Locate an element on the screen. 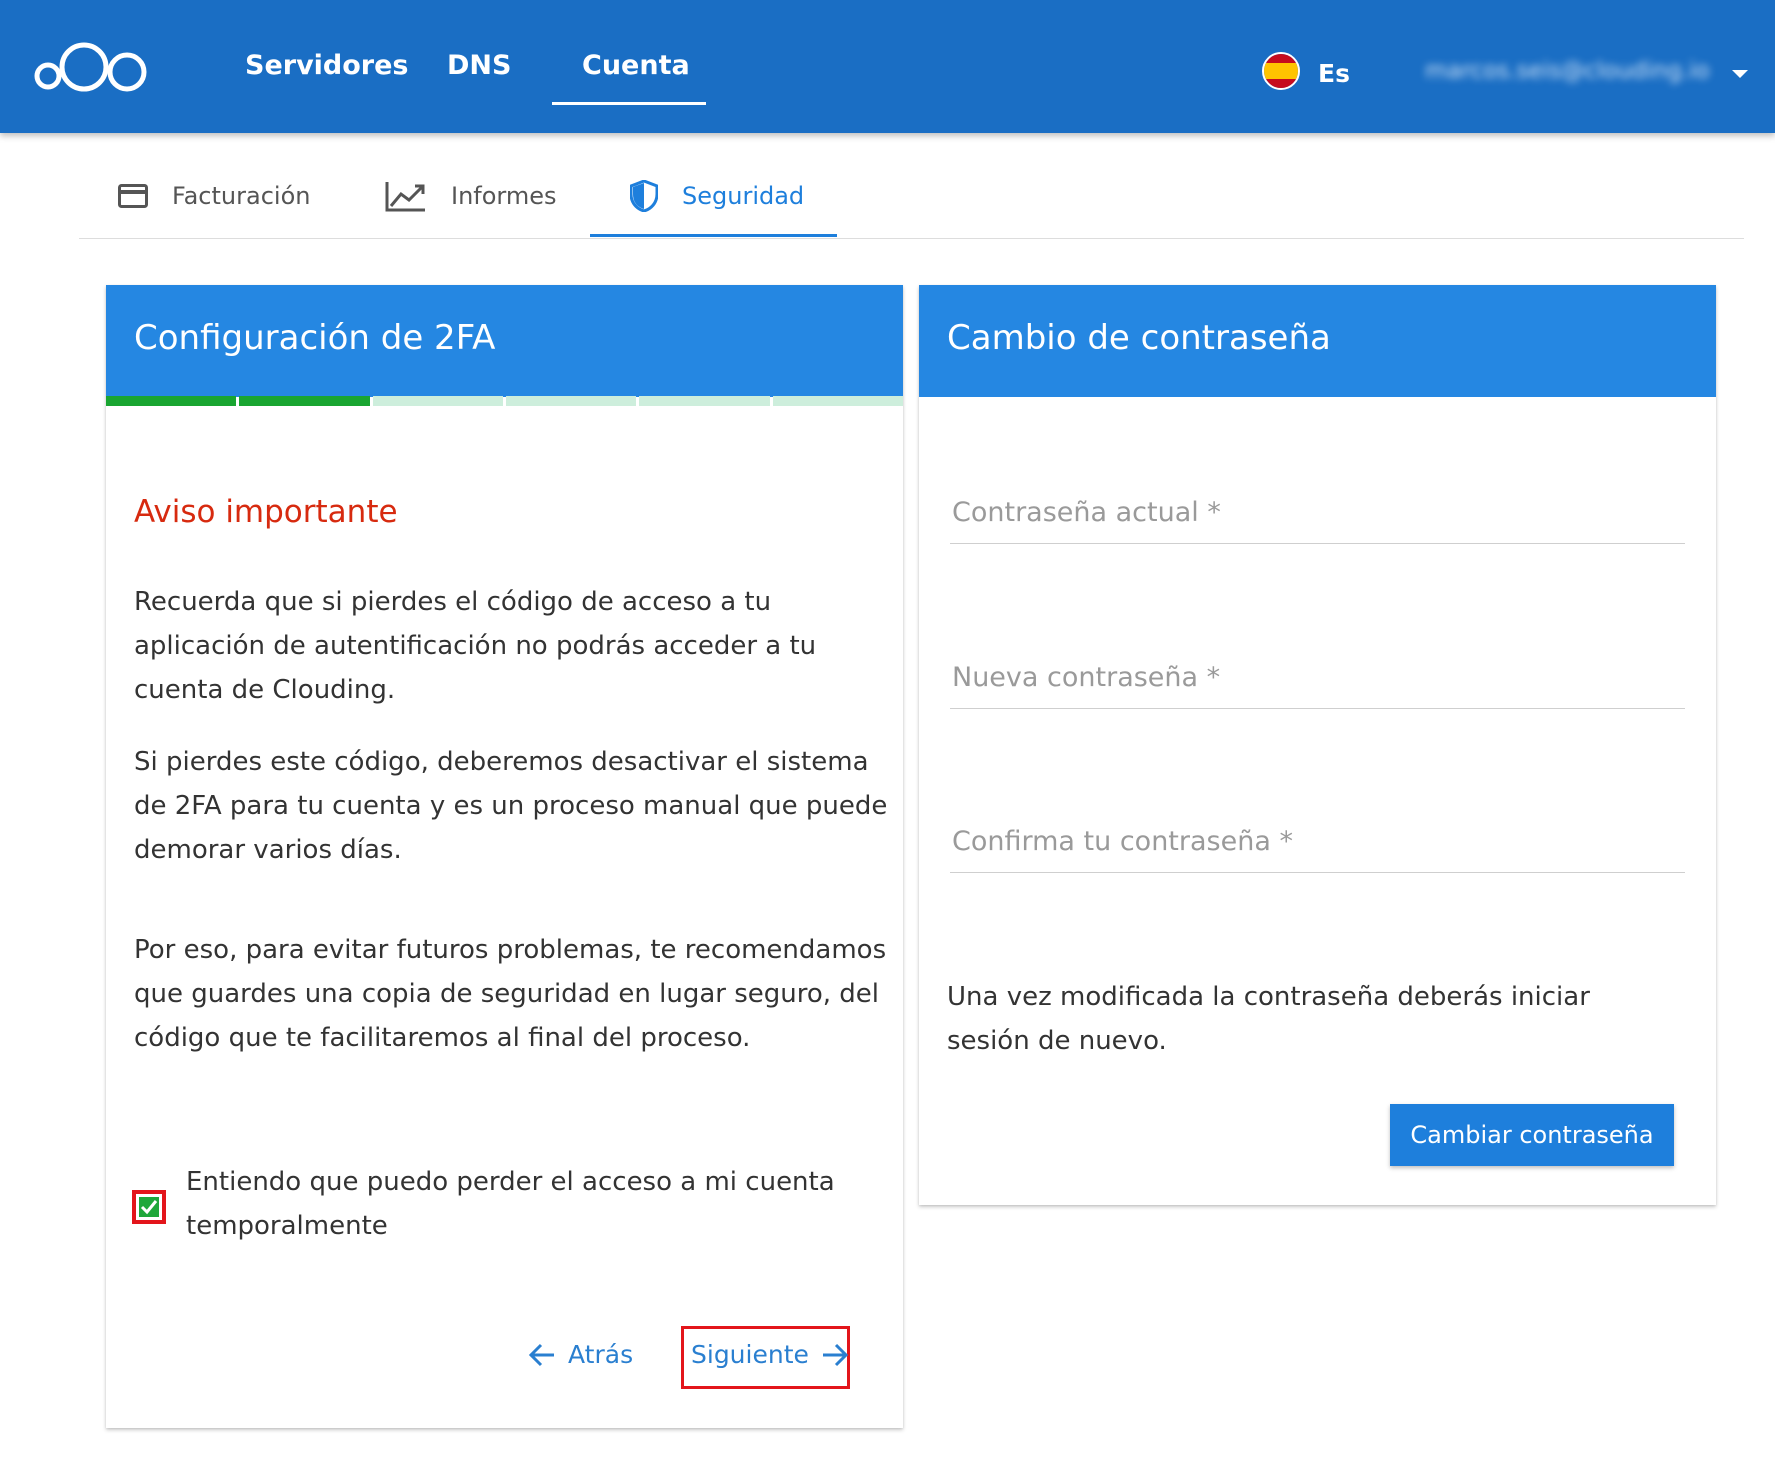 The image size is (1775, 1471). credit-card-icon is located at coordinates (133, 196).